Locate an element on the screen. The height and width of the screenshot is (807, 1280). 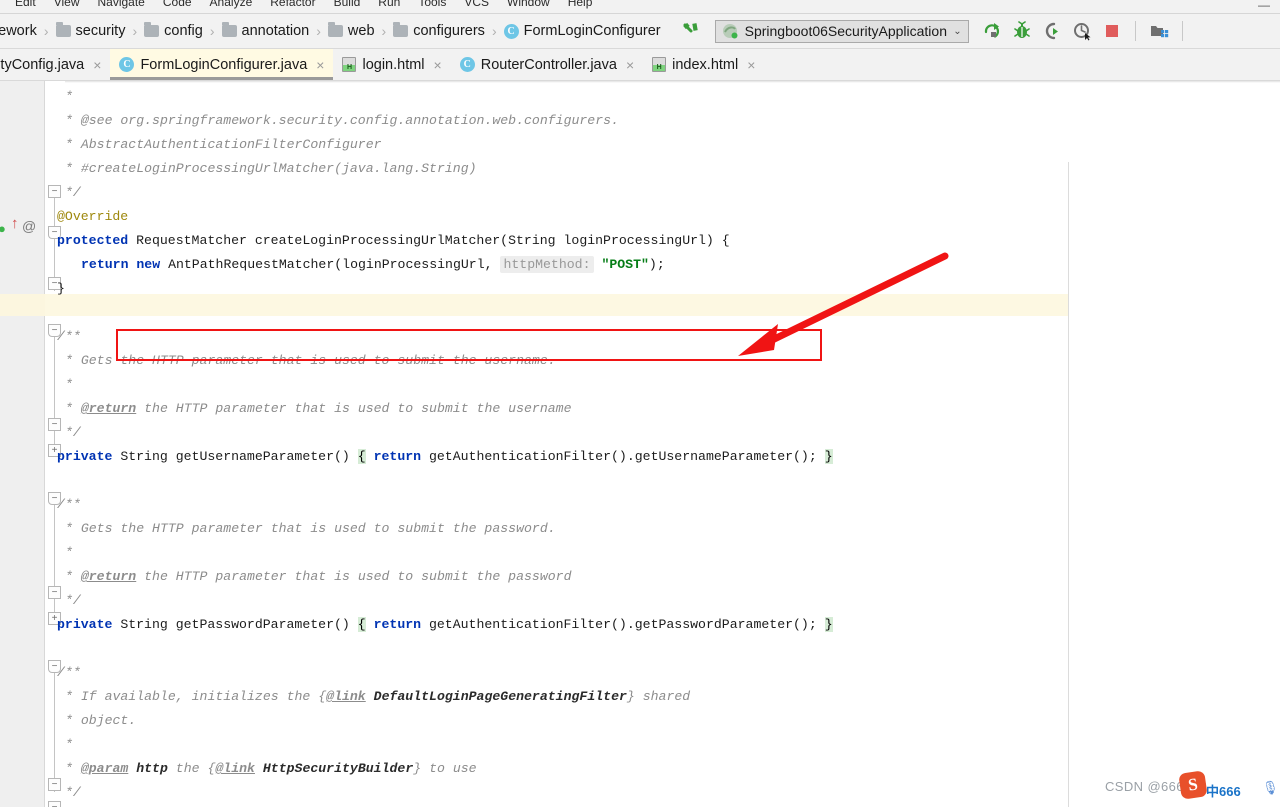
breadcrumb-label: annotation is located at coordinates (275, 31).